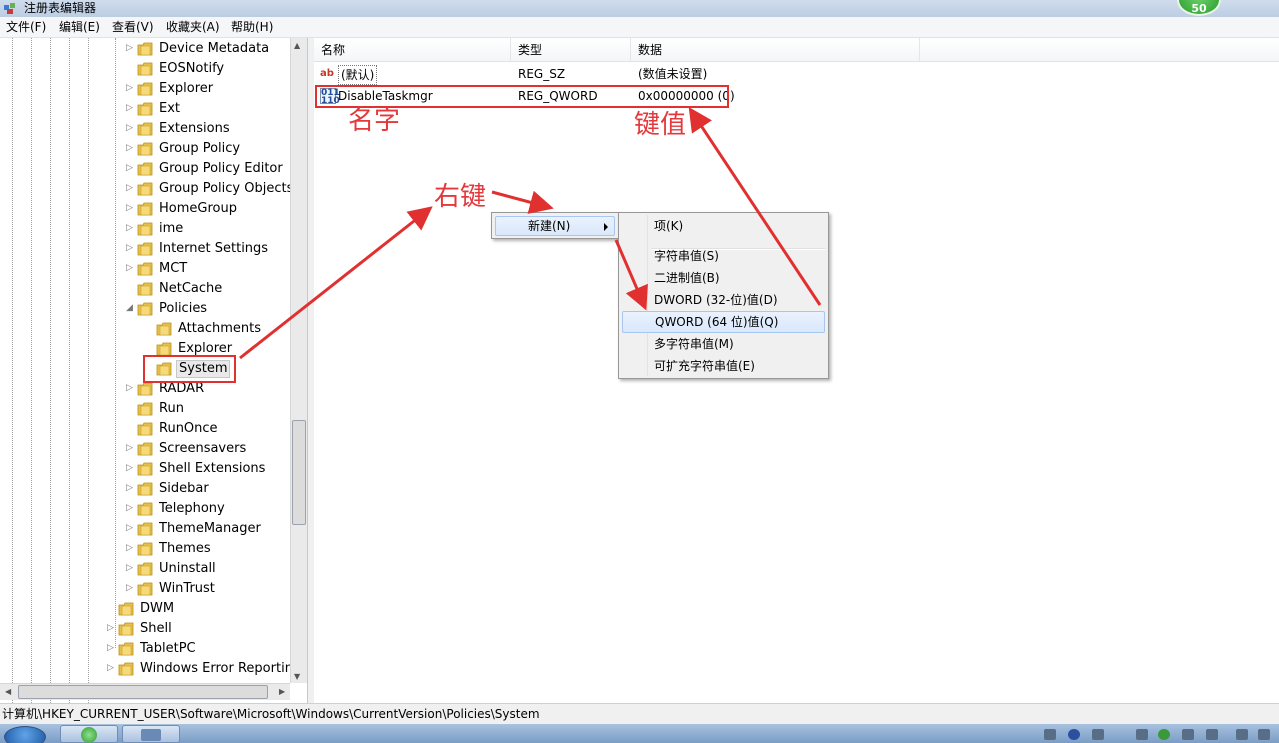 This screenshot has width=1279, height=743. Describe the element at coordinates (203, 609) in the screenshot. I see `tree-item-dwm: DWM` at that location.